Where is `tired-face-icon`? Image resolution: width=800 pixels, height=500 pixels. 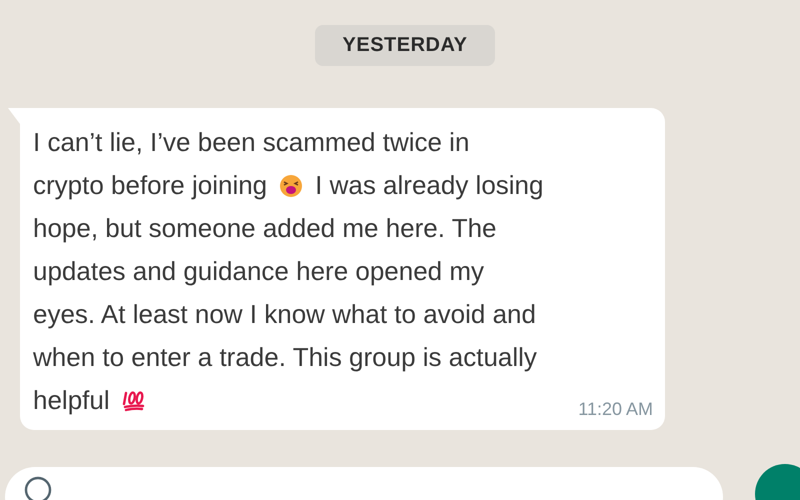
tired-face-icon is located at coordinates (291, 186).